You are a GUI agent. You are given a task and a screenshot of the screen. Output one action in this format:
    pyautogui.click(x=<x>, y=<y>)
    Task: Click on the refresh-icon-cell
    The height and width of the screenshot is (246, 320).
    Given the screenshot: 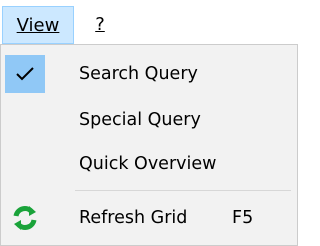 What is the action you would take?
    pyautogui.click(x=25, y=218)
    